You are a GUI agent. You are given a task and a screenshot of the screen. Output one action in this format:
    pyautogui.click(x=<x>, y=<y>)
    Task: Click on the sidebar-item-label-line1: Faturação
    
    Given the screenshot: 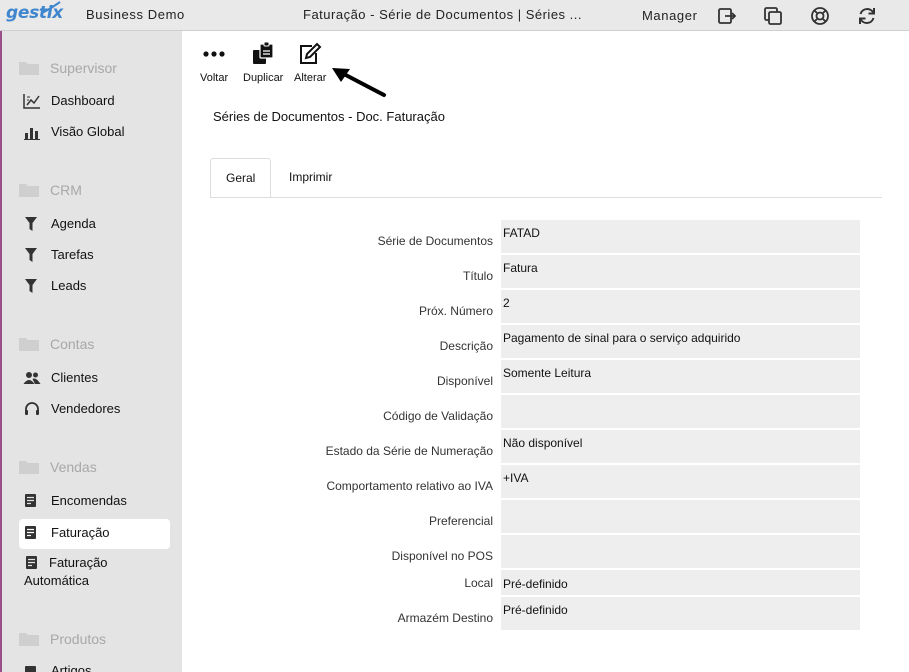 What is the action you would take?
    pyautogui.click(x=78, y=562)
    